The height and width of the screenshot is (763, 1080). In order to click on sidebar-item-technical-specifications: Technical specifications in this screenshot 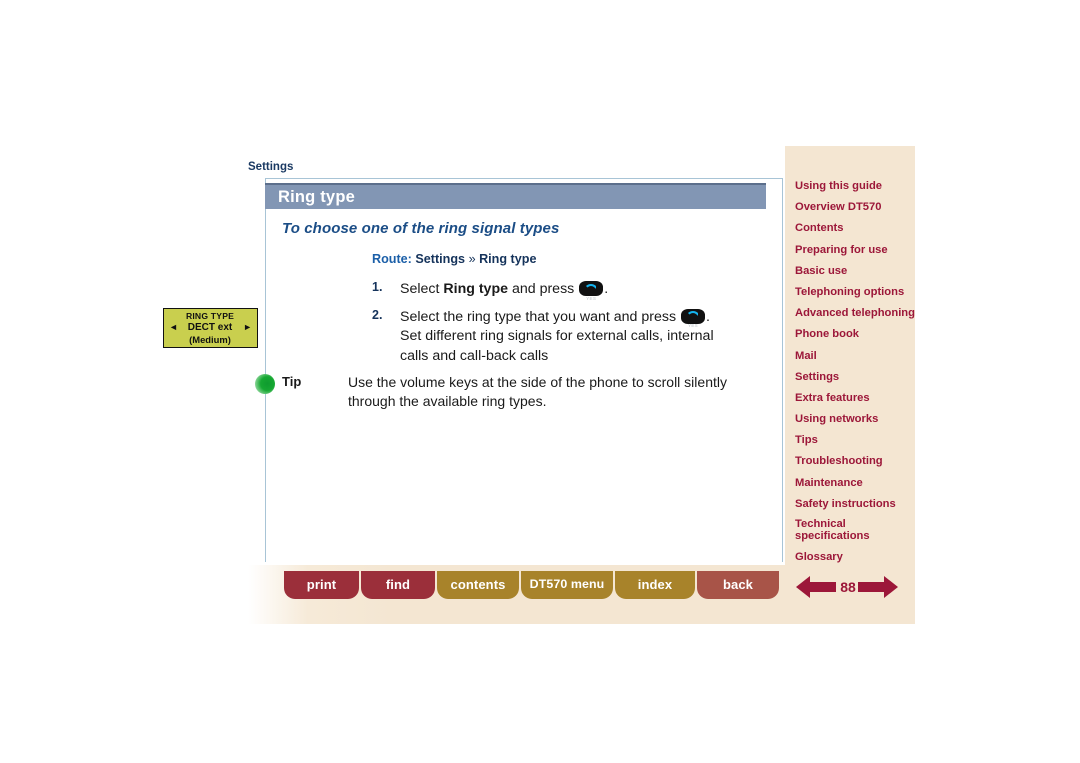, I will do `click(855, 530)`.